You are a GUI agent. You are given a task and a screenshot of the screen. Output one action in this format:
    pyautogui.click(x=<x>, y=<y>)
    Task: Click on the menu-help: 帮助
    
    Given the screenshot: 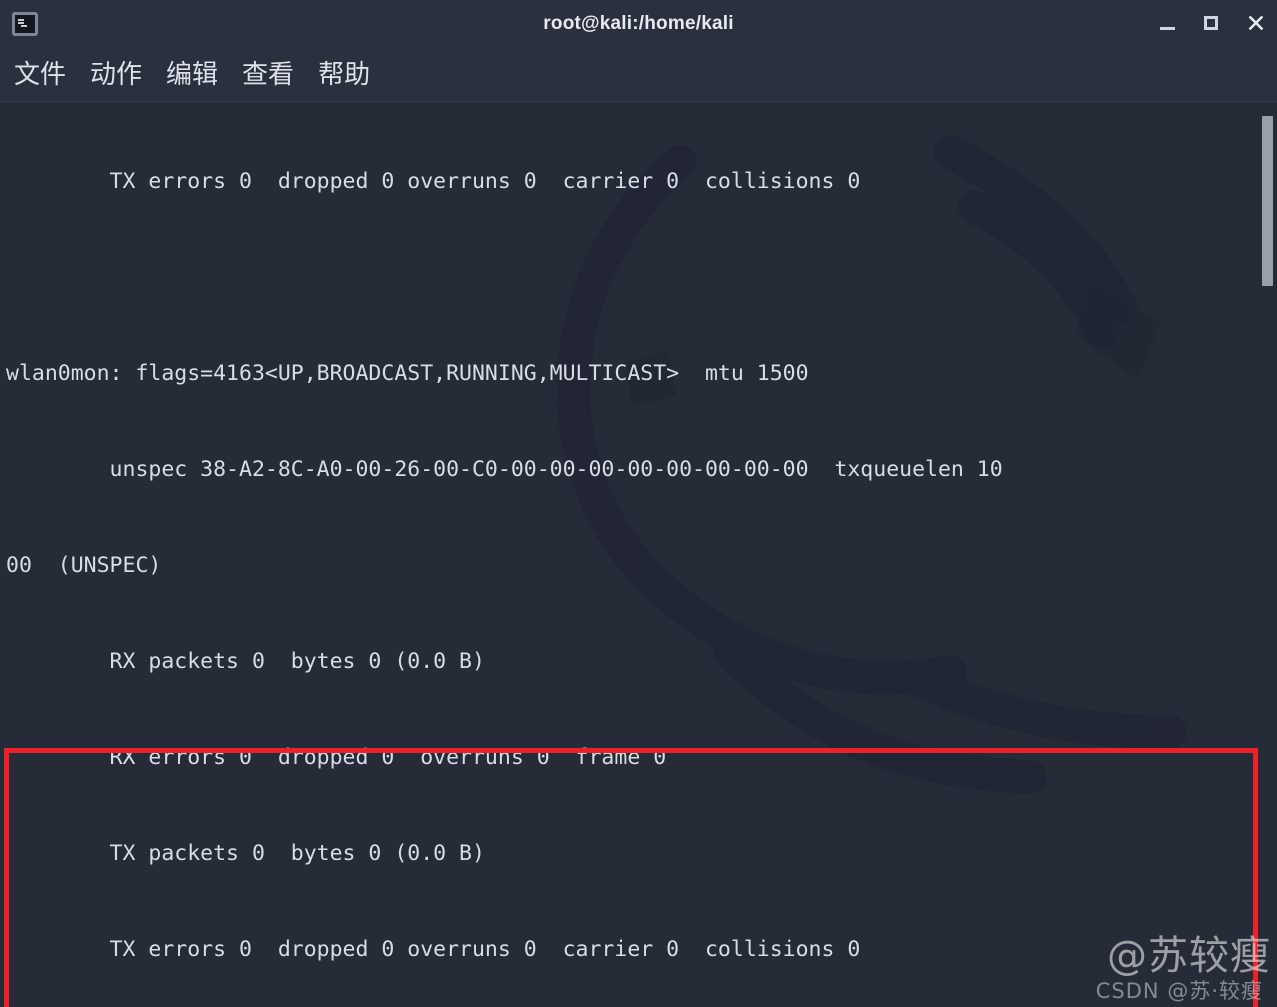 What is the action you would take?
    pyautogui.click(x=344, y=75)
    